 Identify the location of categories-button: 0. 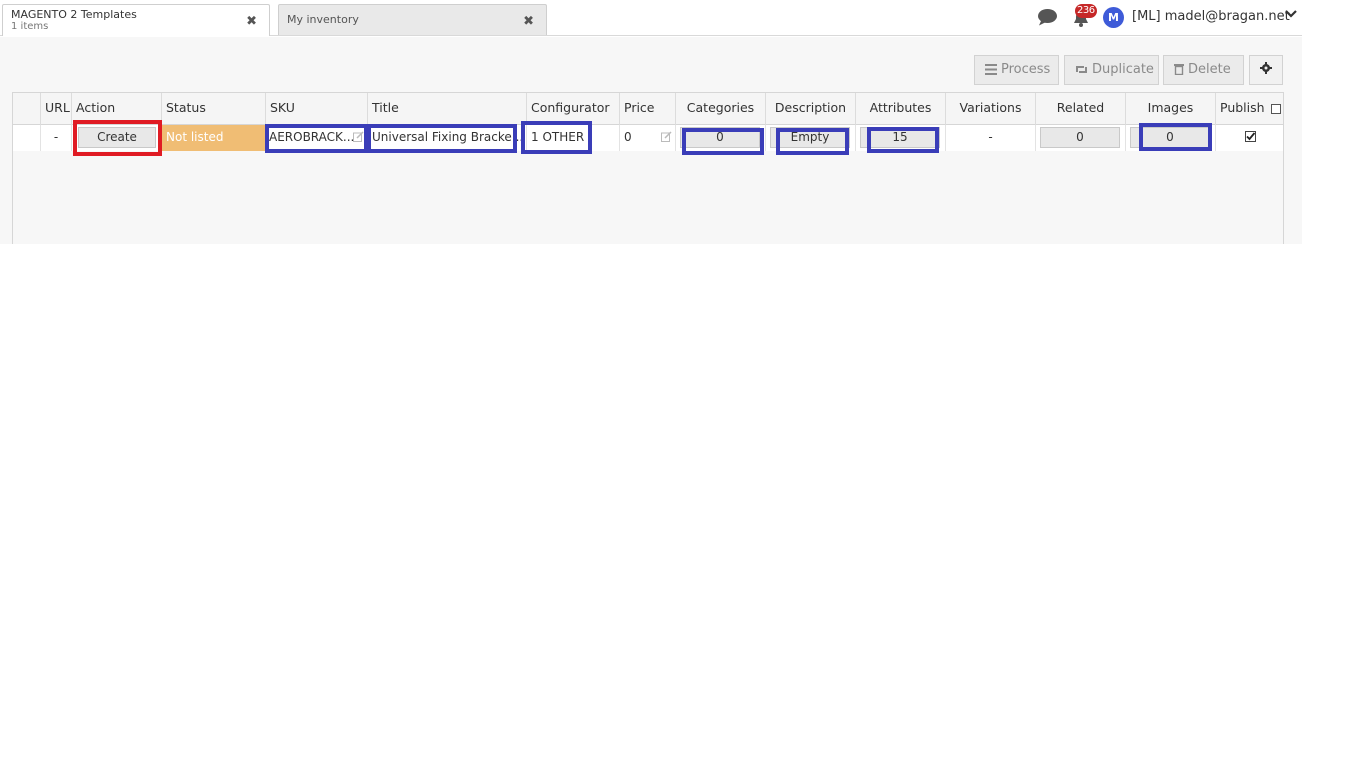
(720, 137).